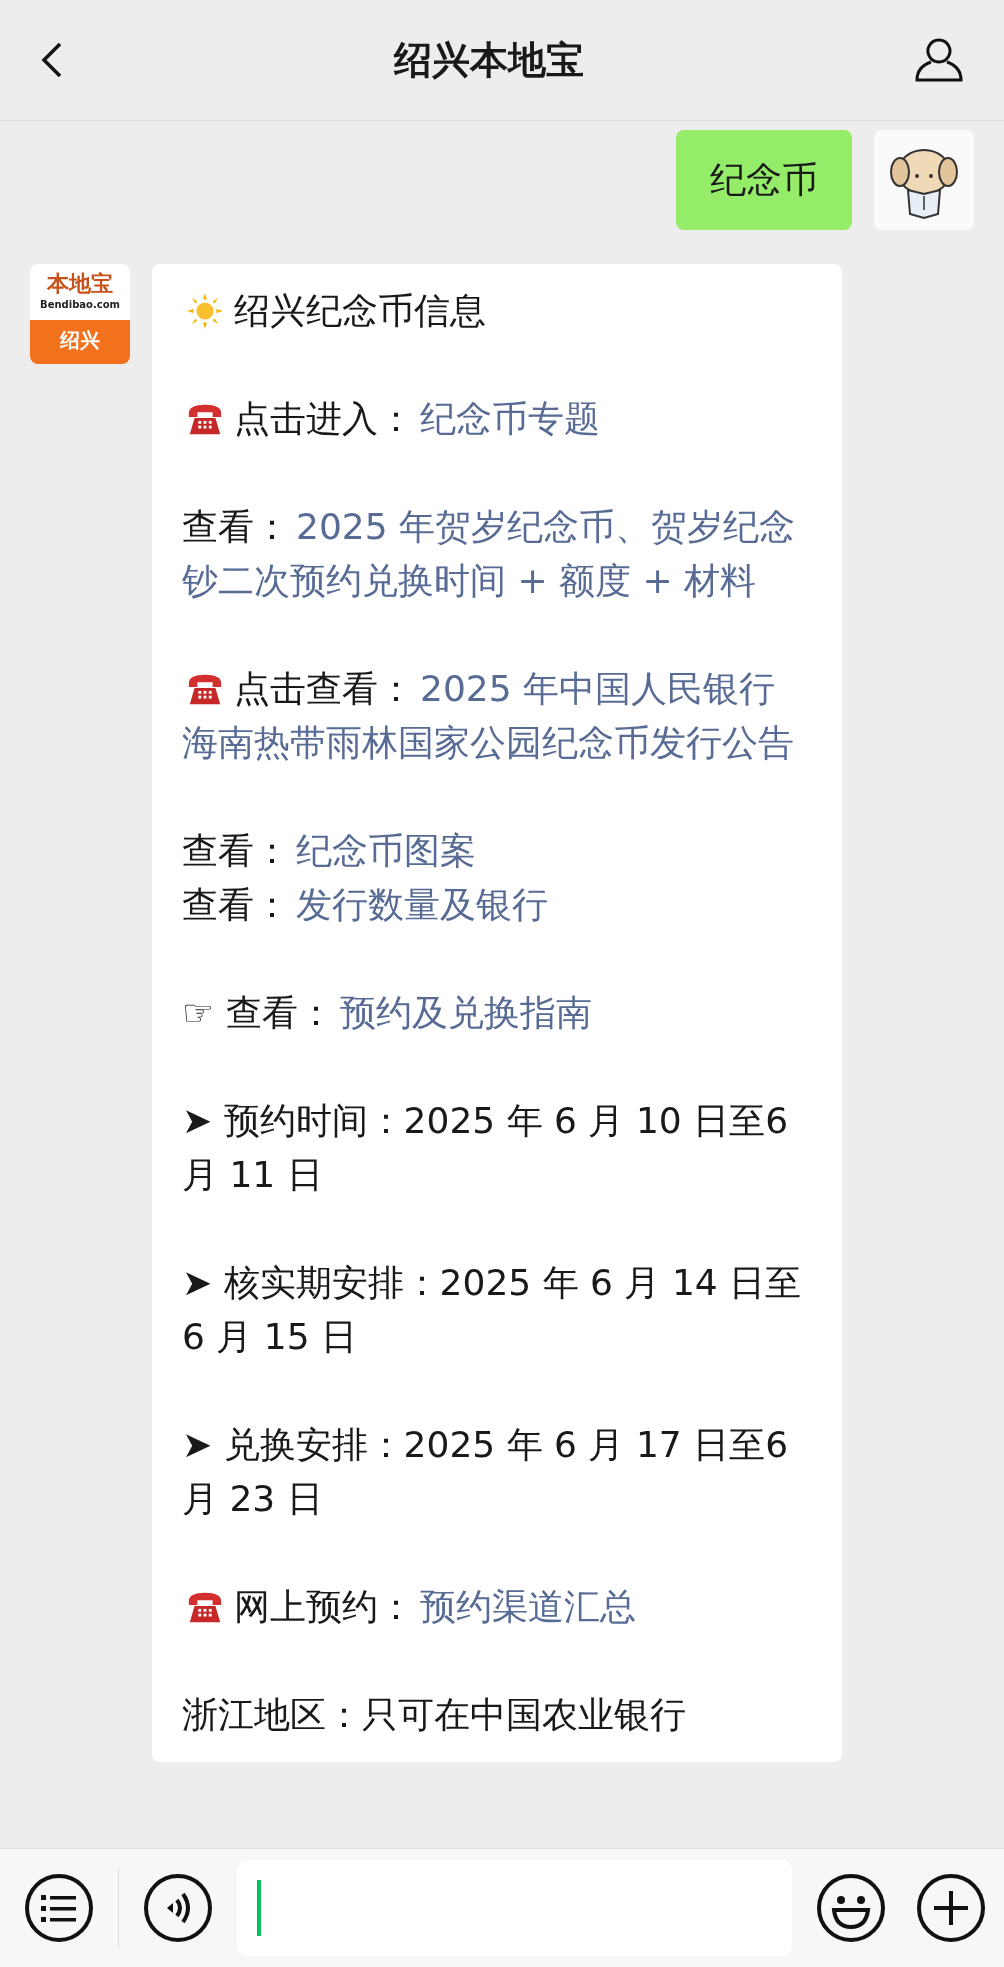 Image resolution: width=1004 pixels, height=1967 pixels. I want to click on logo-site: Bendibao.com, so click(80, 305).